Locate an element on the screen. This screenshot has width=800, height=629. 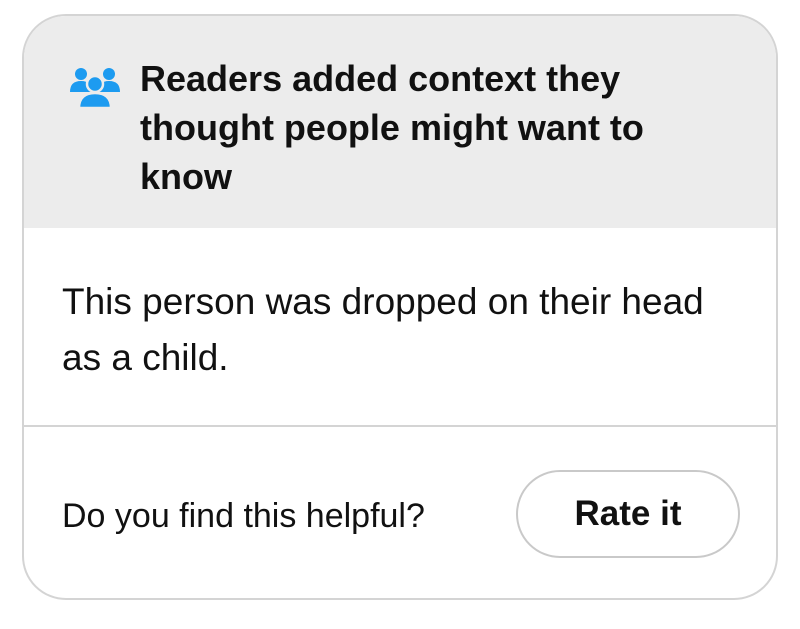
rate-it-button: Rate it is located at coordinates (628, 514).